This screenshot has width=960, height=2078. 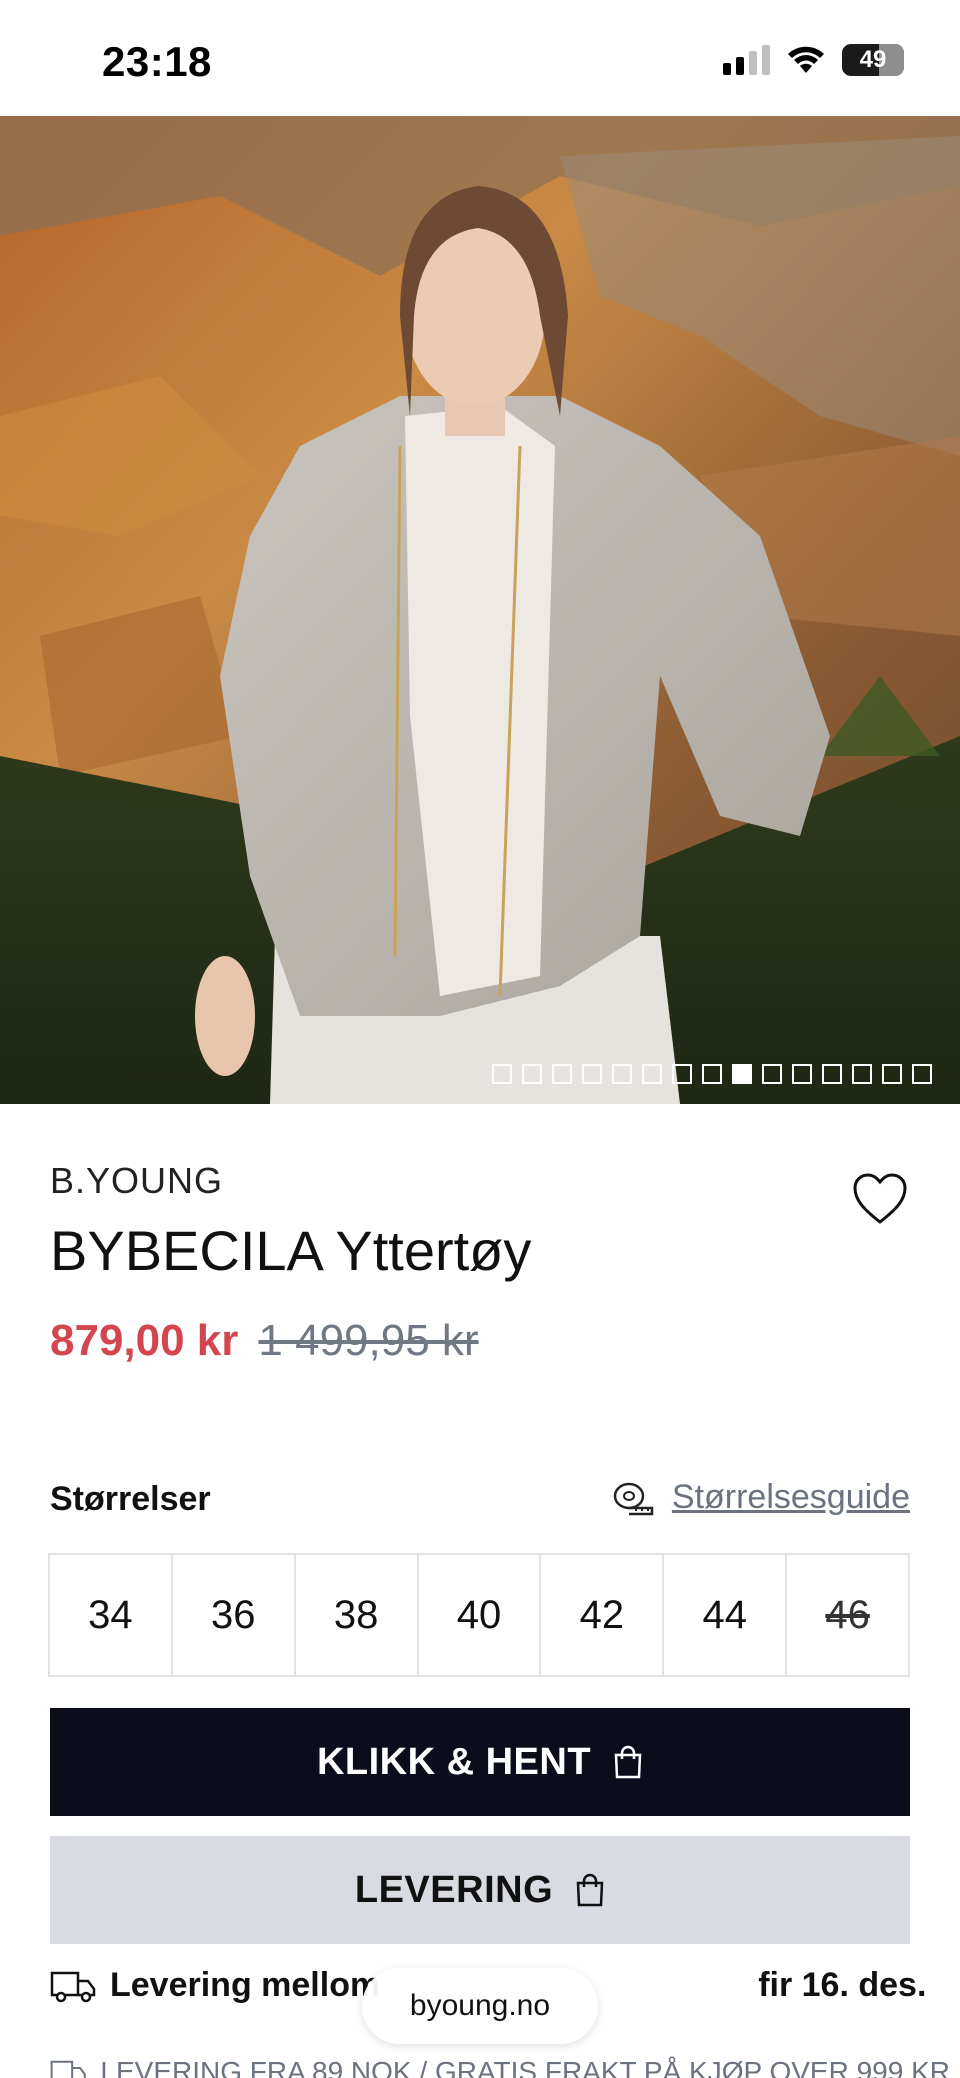 I want to click on status-icons: 49, so click(x=813, y=60).